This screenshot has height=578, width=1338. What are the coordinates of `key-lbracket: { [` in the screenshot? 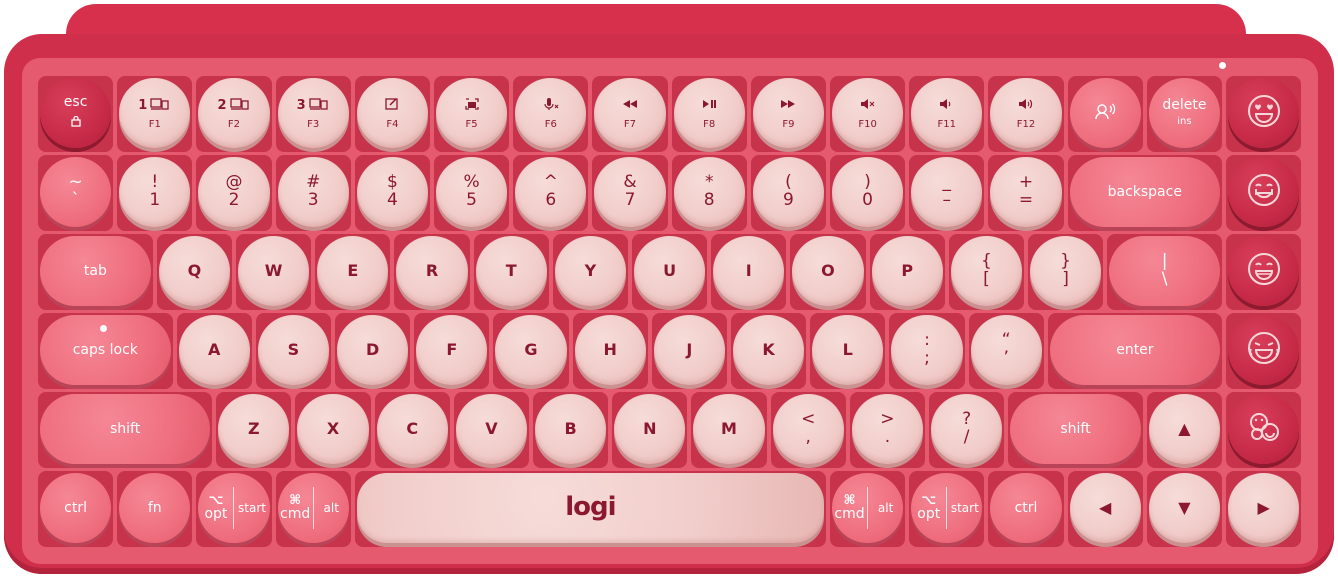 It's located at (986, 271).